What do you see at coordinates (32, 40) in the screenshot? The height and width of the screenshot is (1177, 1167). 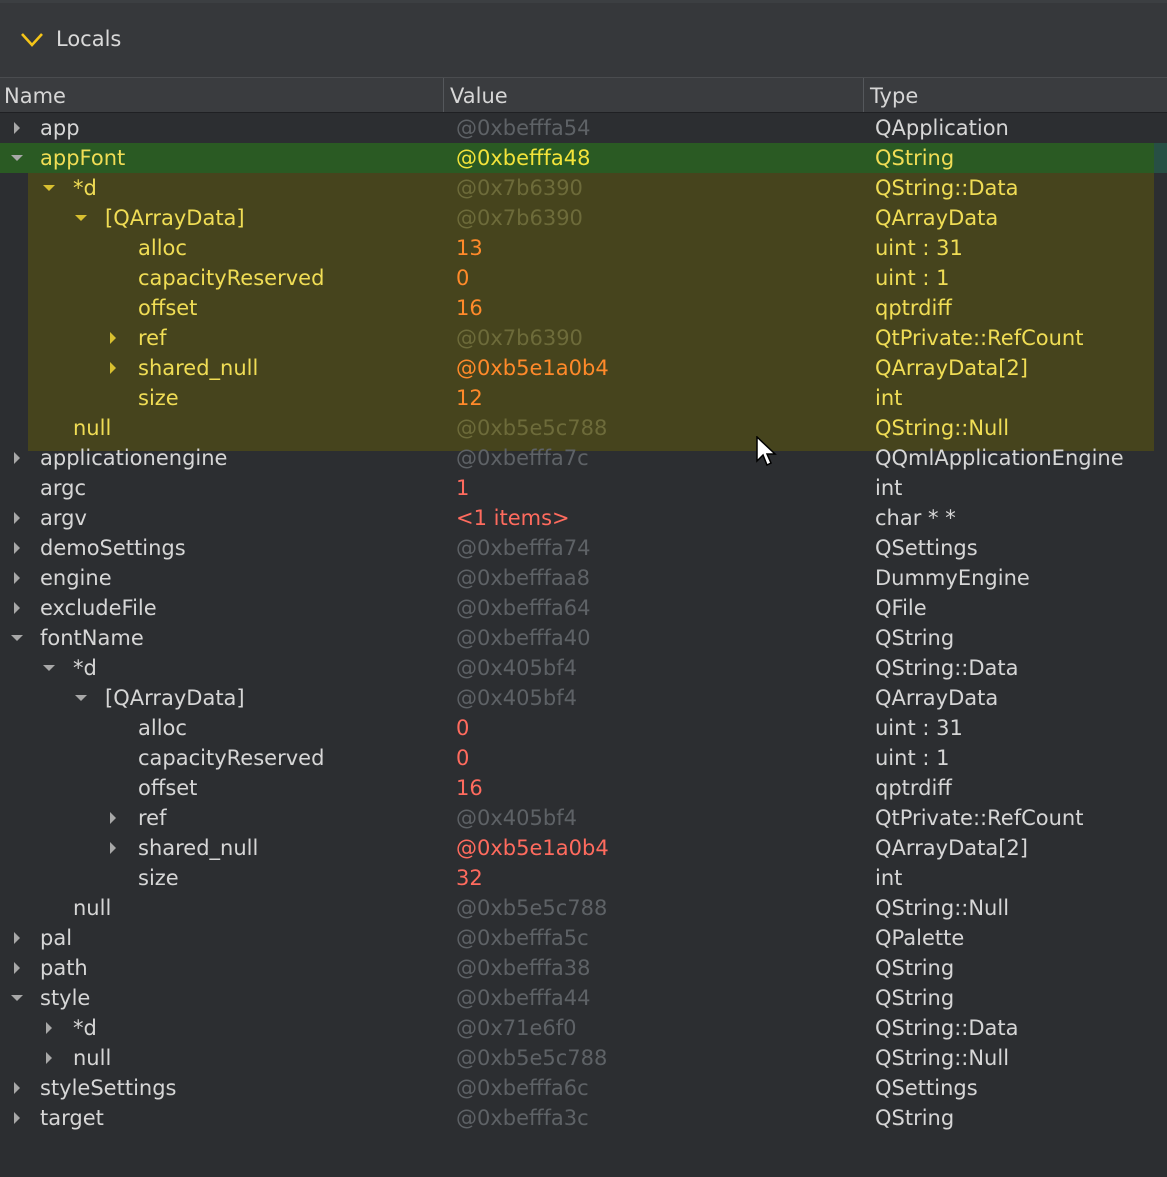 I see `chevron-down-icon` at bounding box center [32, 40].